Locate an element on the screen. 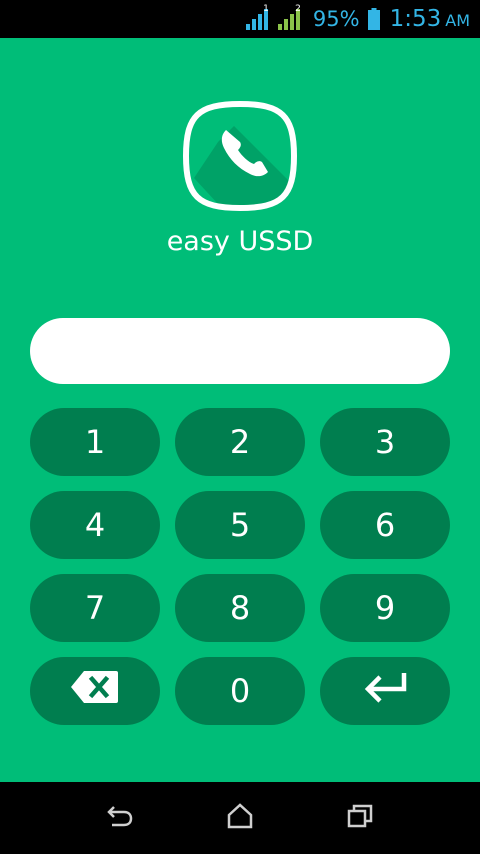  key-9: 9 is located at coordinates (385, 608).